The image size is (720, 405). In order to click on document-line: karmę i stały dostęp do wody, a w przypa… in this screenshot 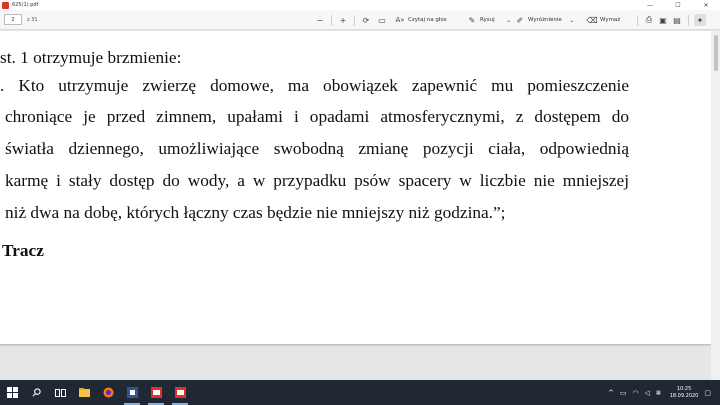, I will do `click(317, 180)`.